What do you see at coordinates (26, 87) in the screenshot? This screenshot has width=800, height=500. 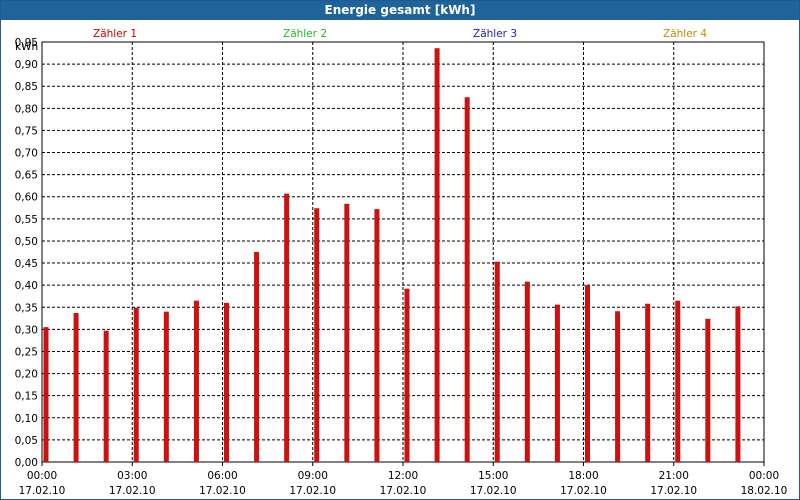 I see `y-tick-label: 0,85` at bounding box center [26, 87].